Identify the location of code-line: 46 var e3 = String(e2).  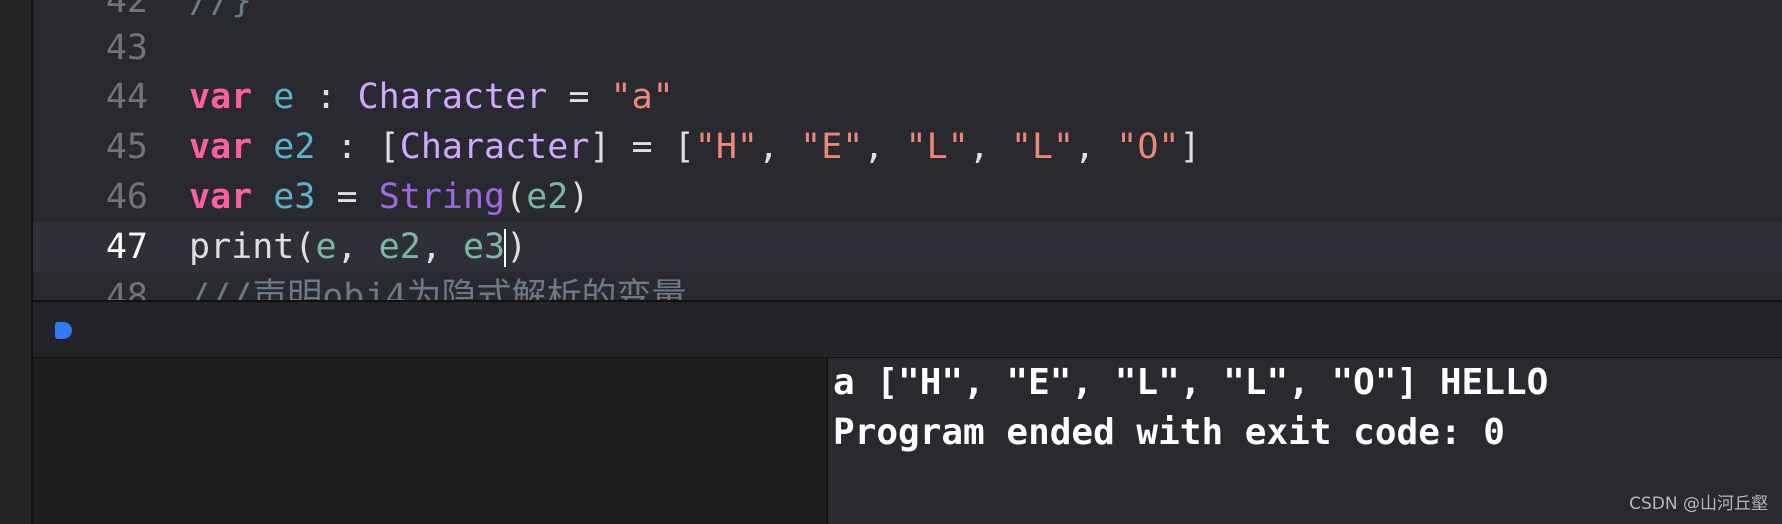
(907, 197).